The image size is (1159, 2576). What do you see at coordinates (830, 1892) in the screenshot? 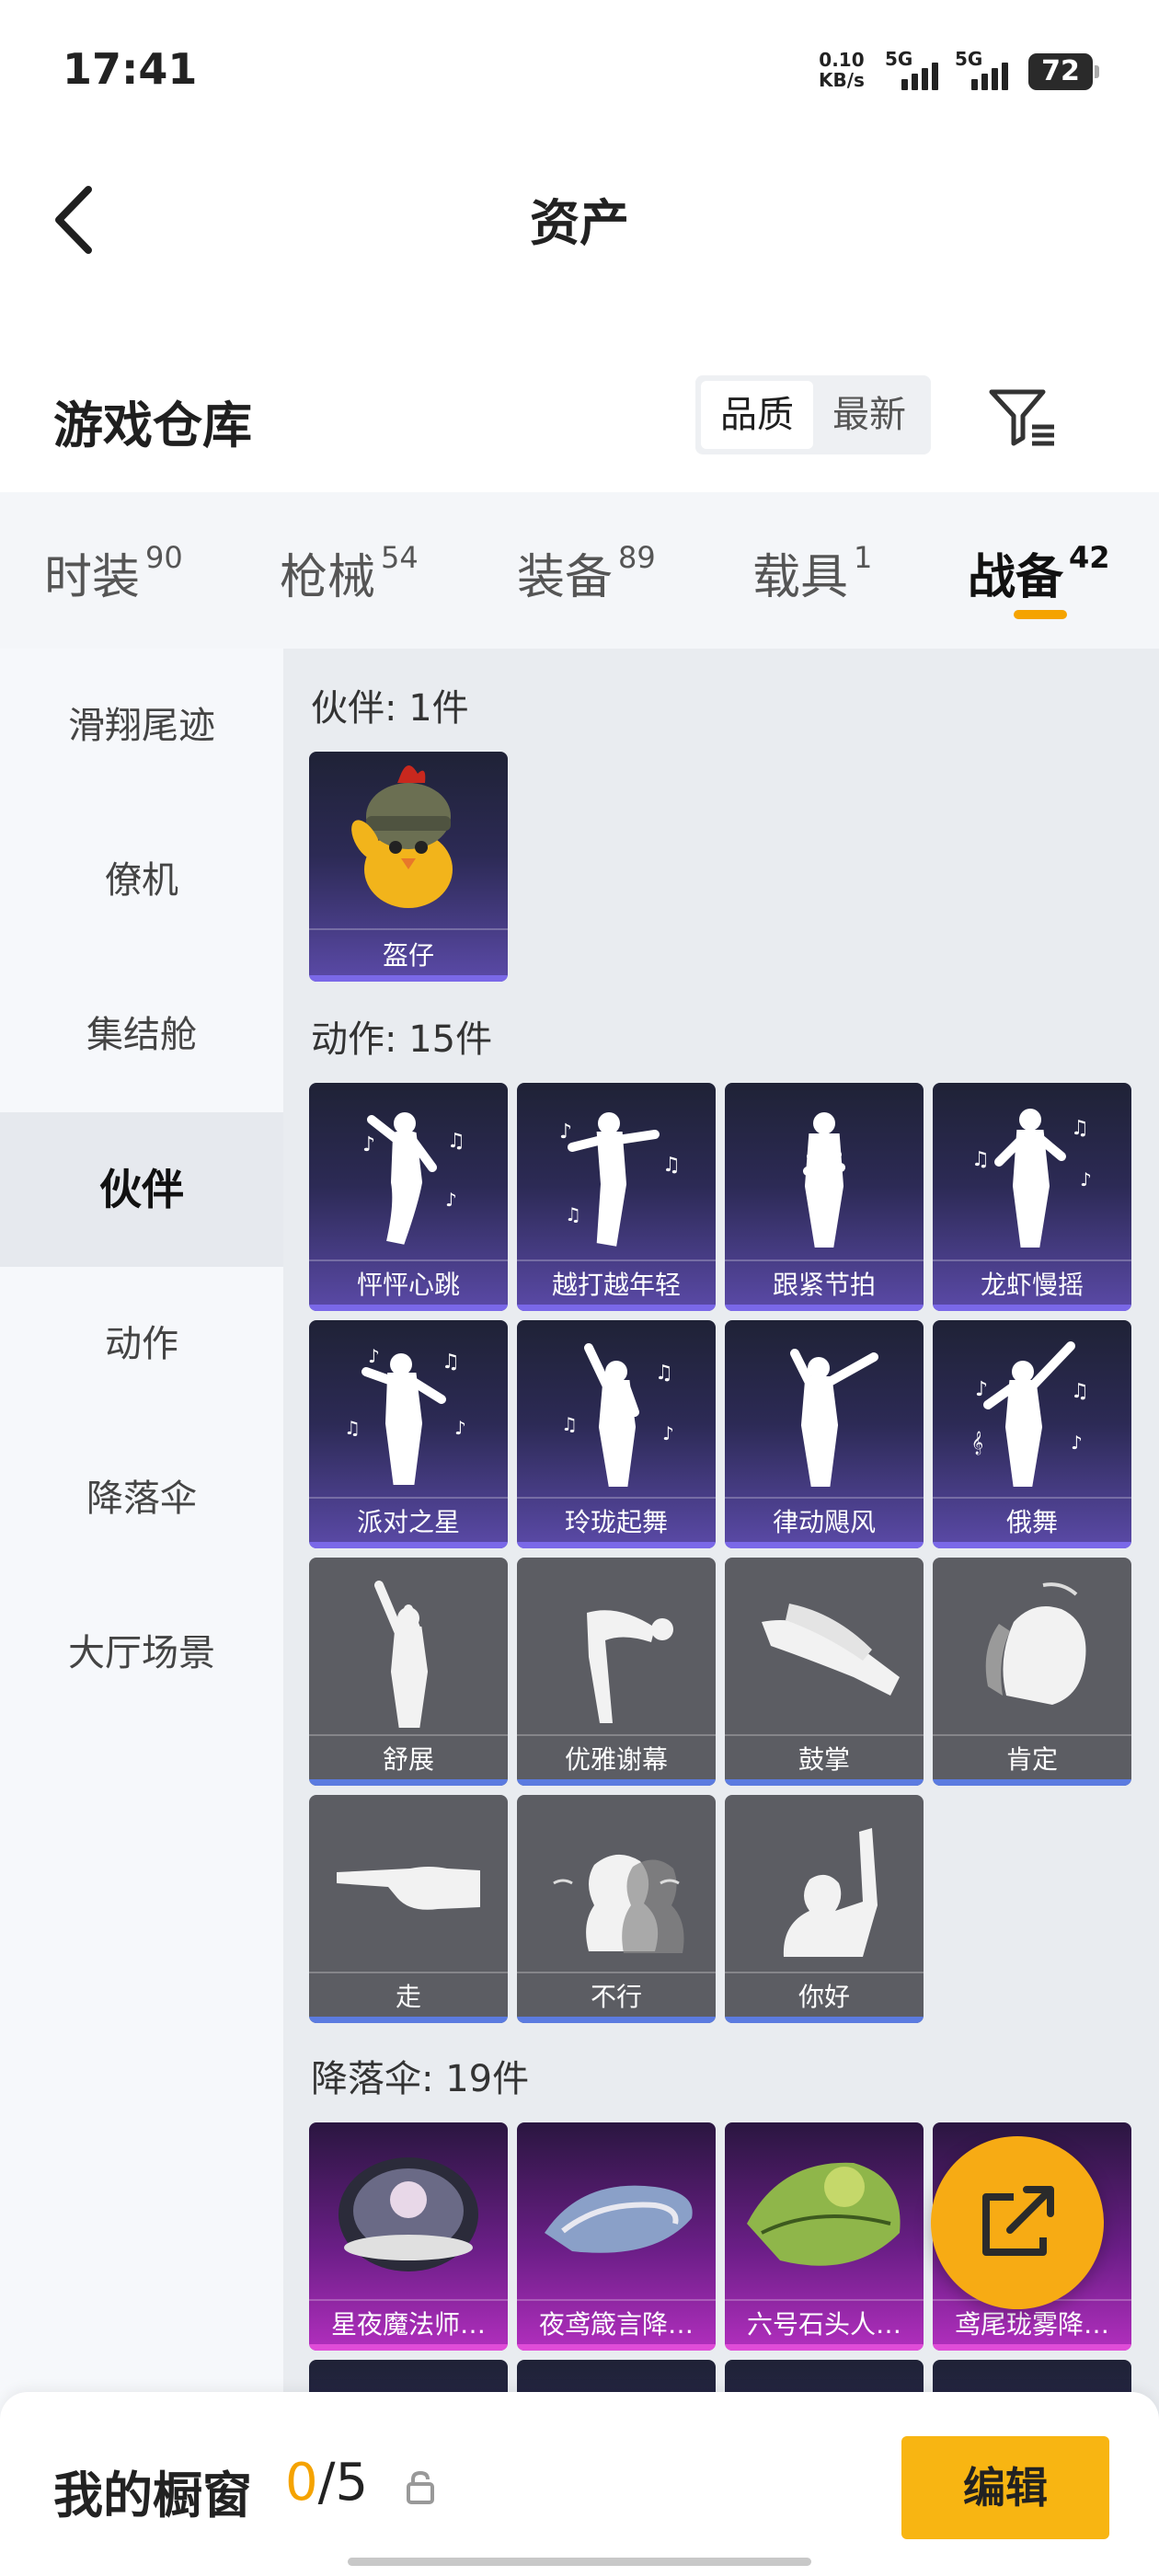
I see `waving-person-icon` at bounding box center [830, 1892].